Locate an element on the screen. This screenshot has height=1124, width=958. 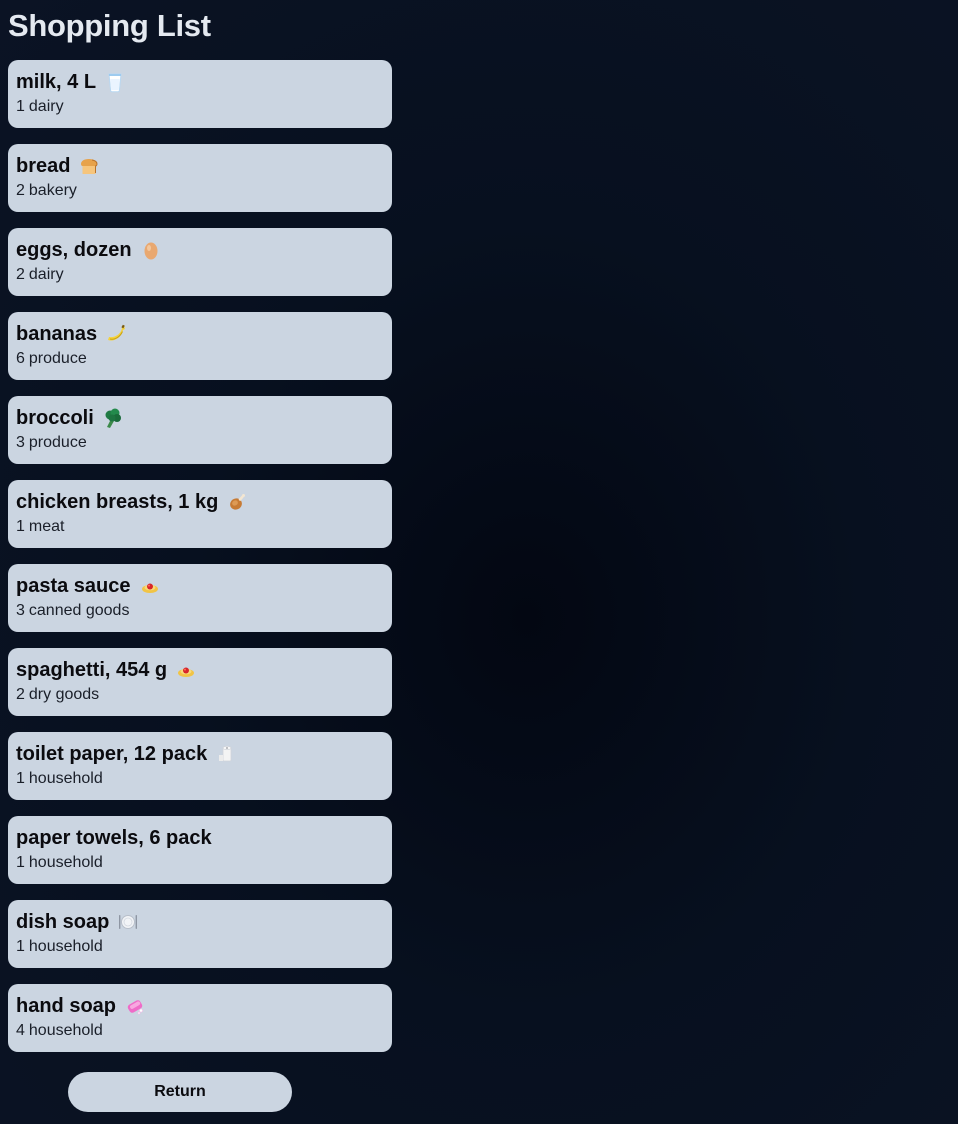
list-item: paper towels, 6 pack 1 household is located at coordinates (200, 850).